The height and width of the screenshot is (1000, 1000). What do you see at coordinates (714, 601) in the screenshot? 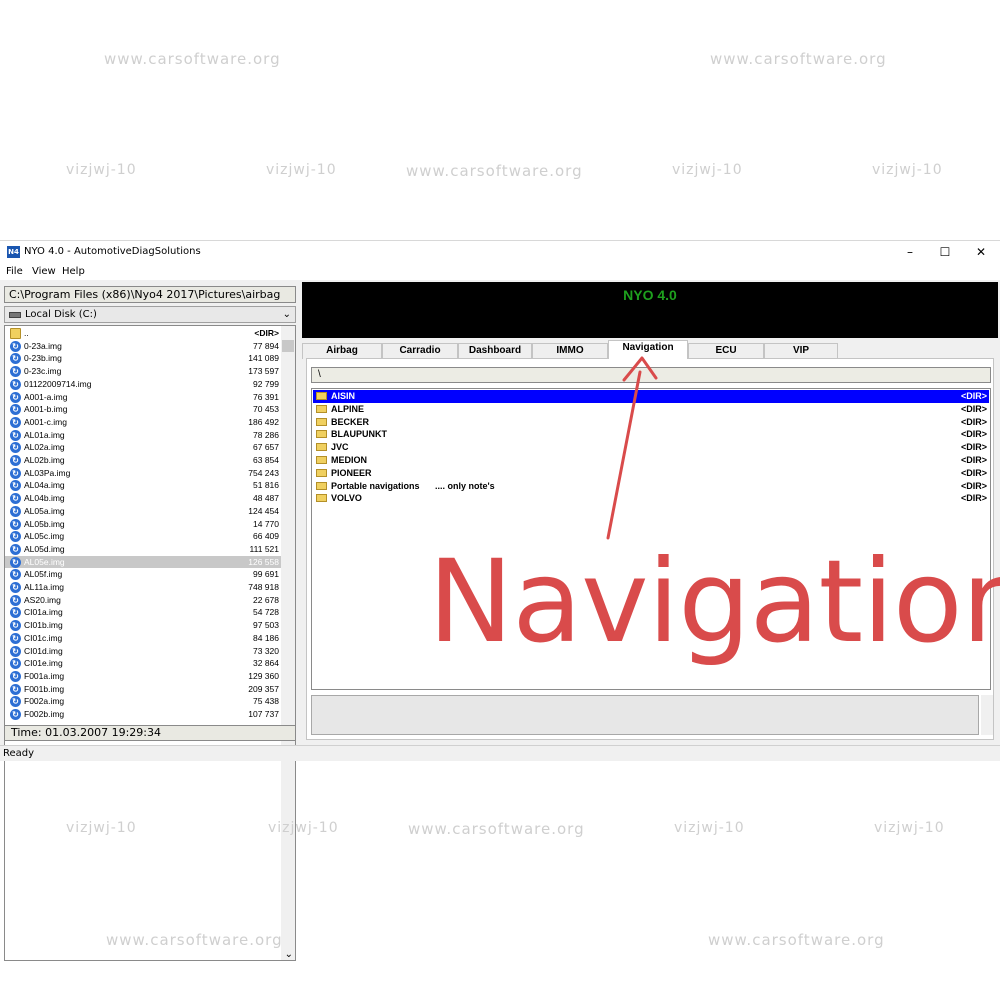
I see `annotation-label: Navigation` at bounding box center [714, 601].